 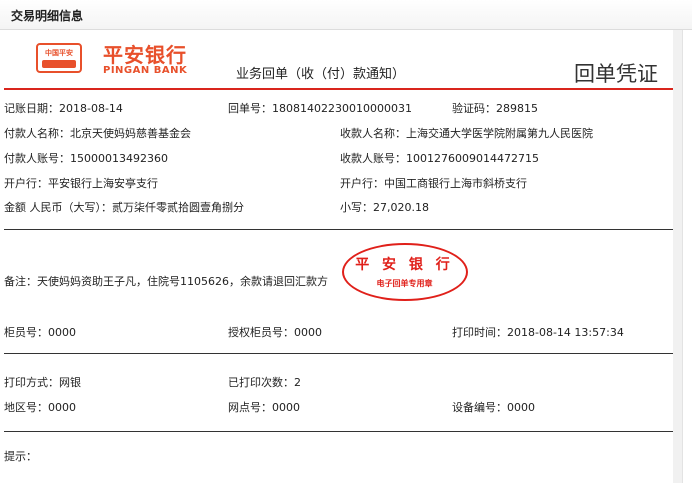 What do you see at coordinates (341, 89) in the screenshot?
I see `header-divider` at bounding box center [341, 89].